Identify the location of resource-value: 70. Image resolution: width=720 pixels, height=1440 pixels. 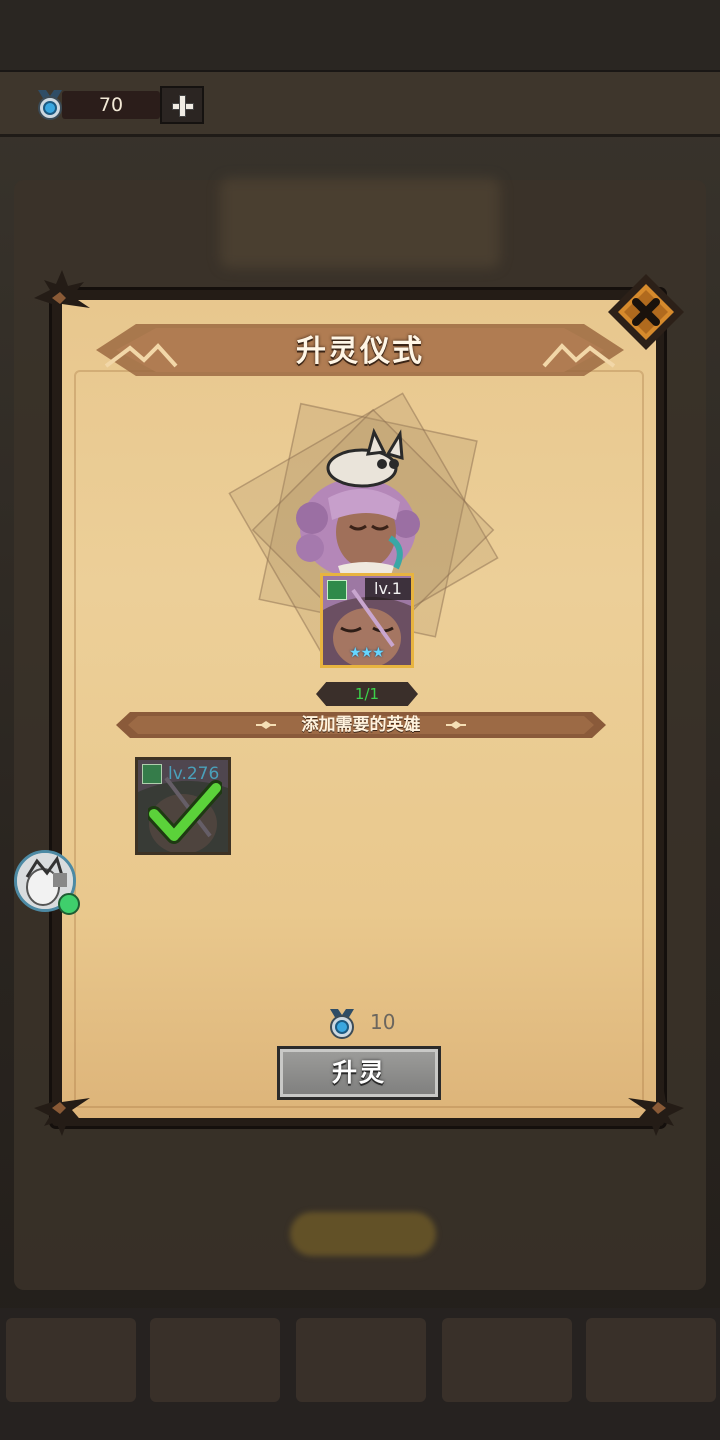
(111, 105).